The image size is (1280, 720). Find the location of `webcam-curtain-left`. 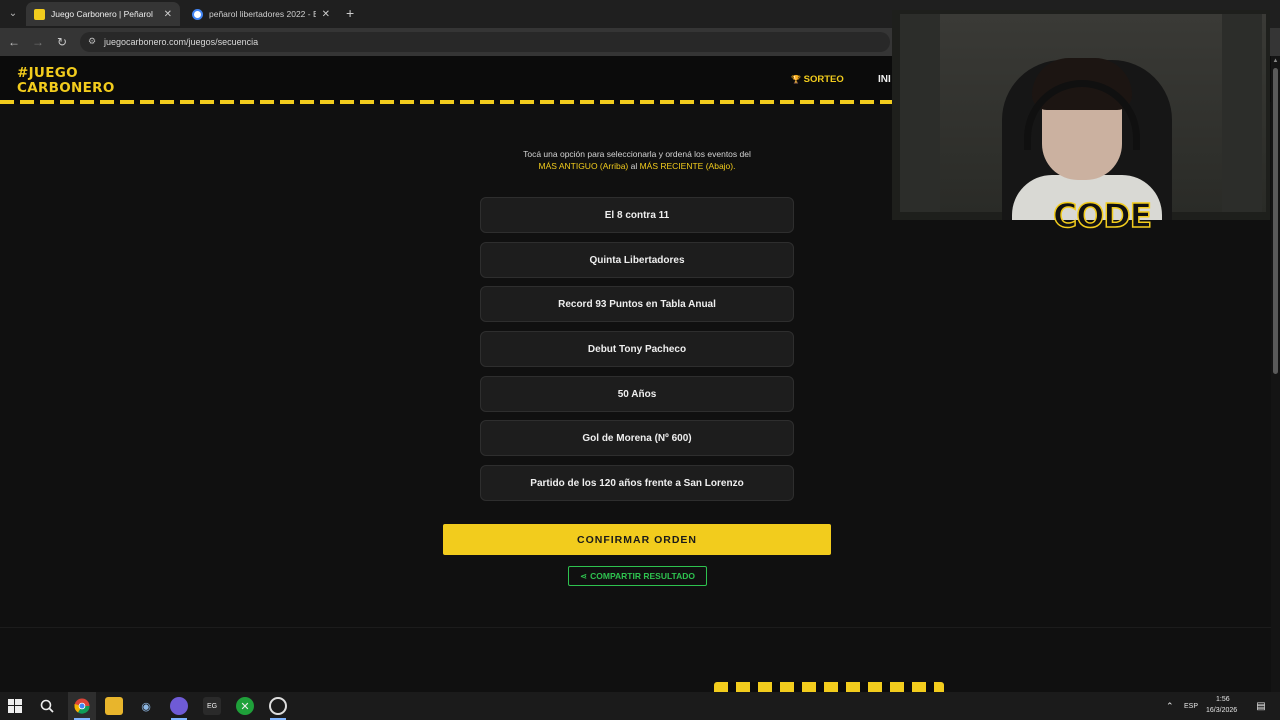

webcam-curtain-left is located at coordinates (920, 113).